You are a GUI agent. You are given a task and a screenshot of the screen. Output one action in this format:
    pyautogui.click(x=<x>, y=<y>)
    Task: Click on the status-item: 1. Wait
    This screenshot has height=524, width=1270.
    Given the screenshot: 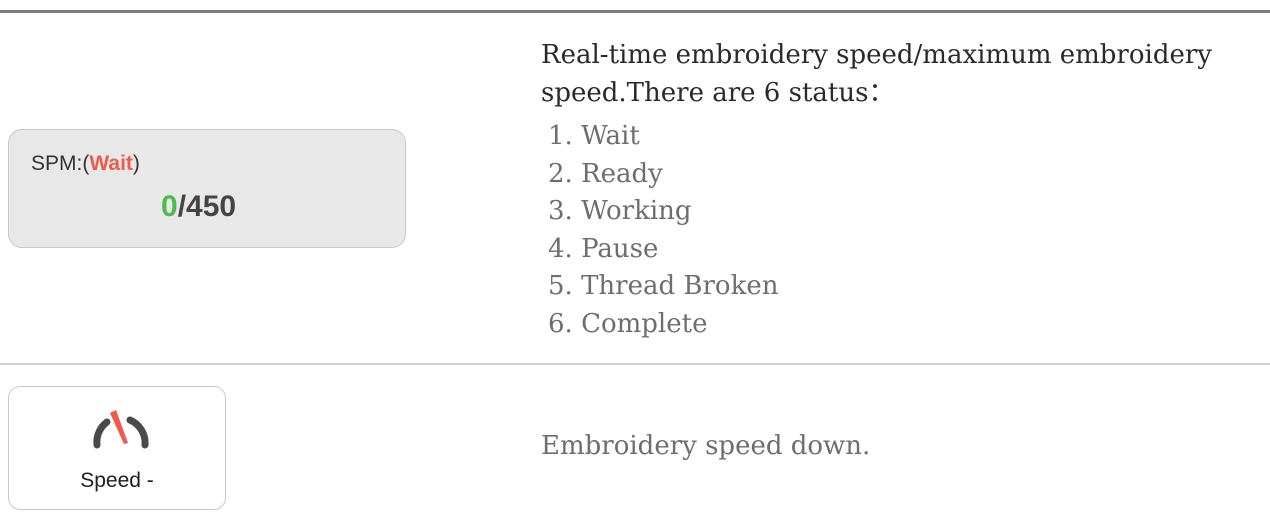 What is the action you would take?
    pyautogui.click(x=594, y=136)
    